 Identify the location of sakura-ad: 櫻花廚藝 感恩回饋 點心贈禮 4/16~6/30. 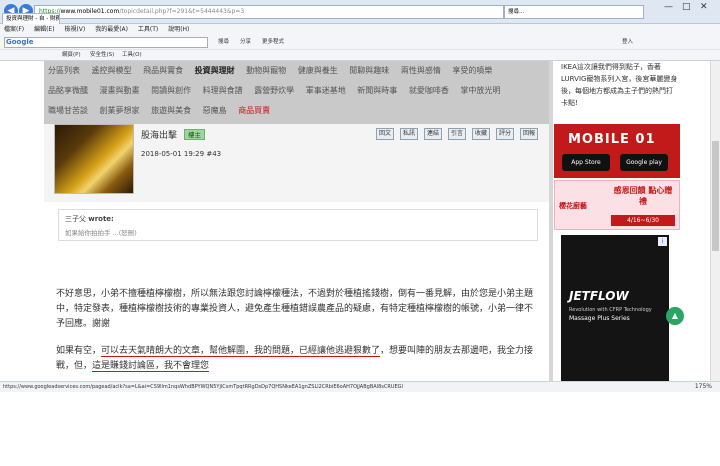
(617, 205).